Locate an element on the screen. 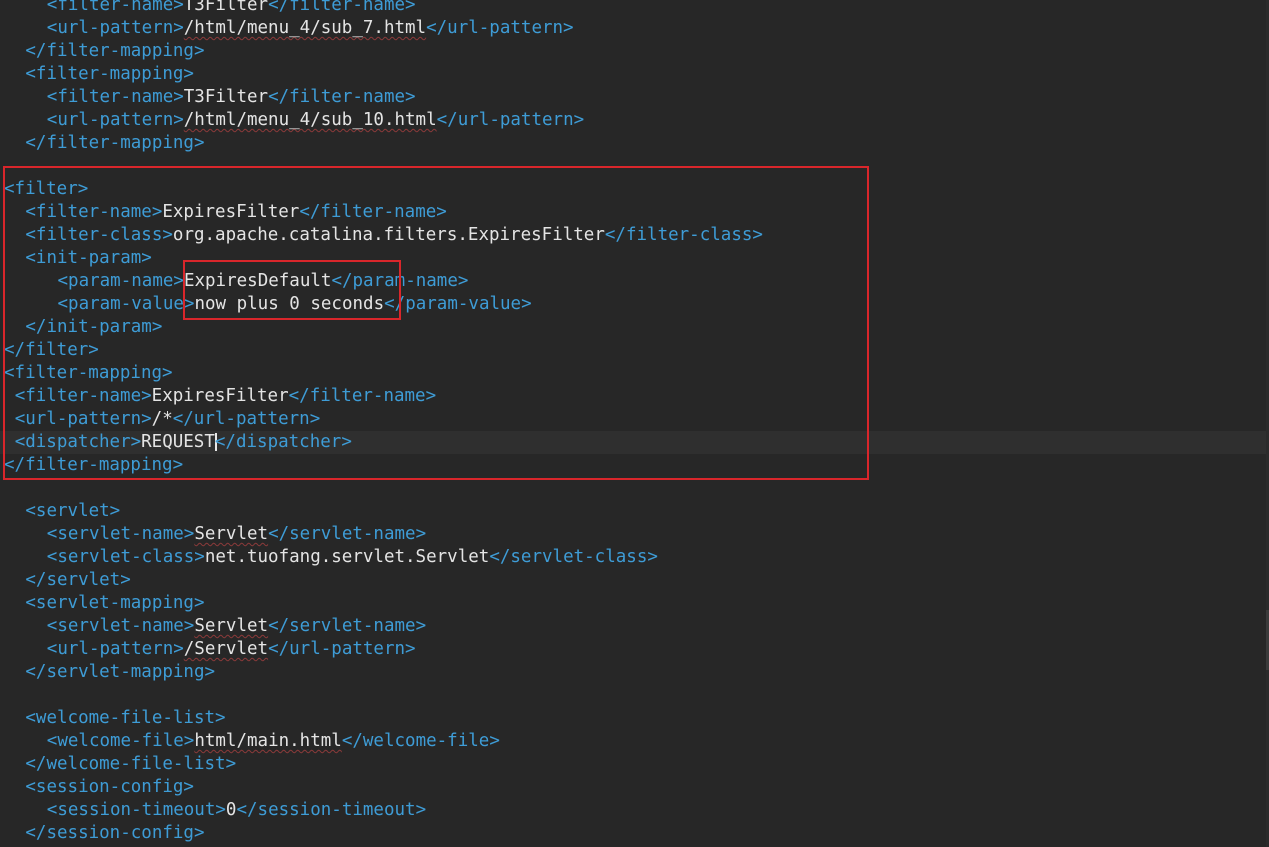 The width and height of the screenshot is (1269, 847). code-line: </session-config> is located at coordinates (634, 833).